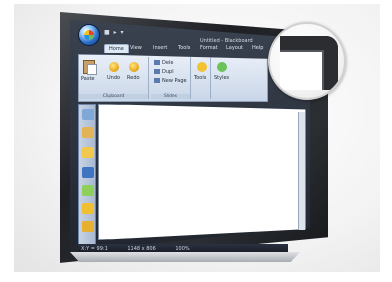  I want to click on slides-group: Dele Dupl New Page Slides, so click(171, 78).